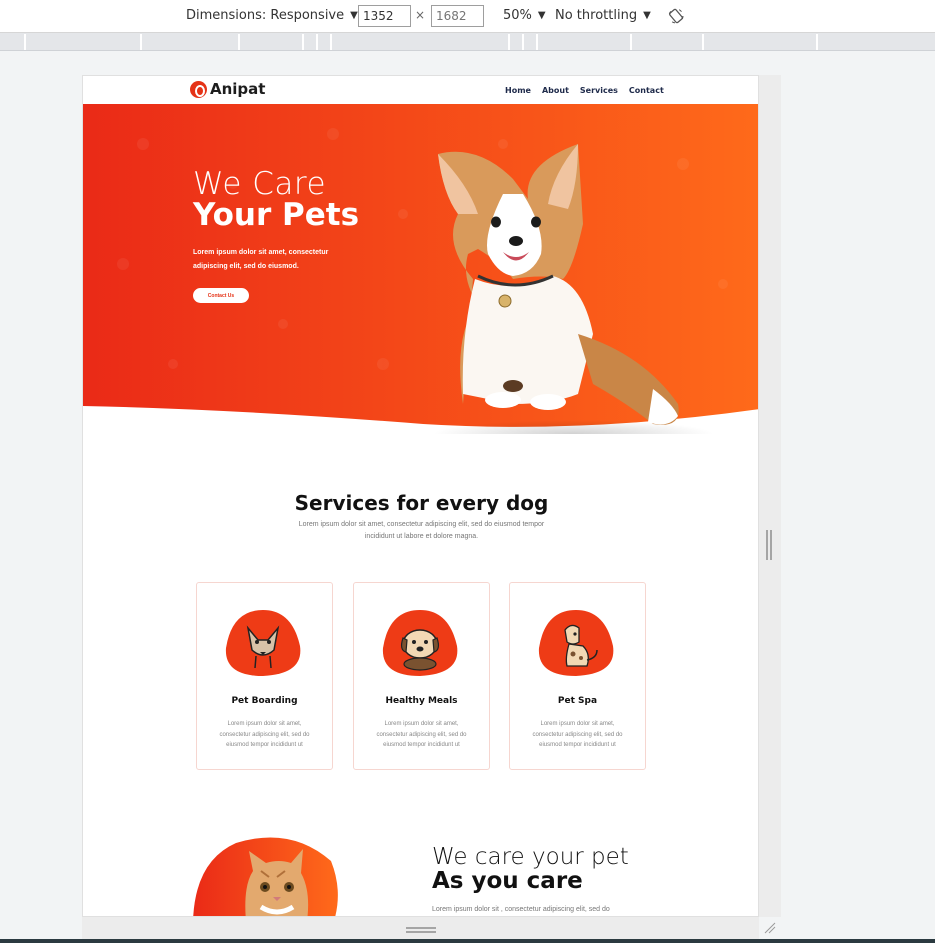  Describe the element at coordinates (517, 15) in the screenshot. I see `zoom-label: 50%` at that location.